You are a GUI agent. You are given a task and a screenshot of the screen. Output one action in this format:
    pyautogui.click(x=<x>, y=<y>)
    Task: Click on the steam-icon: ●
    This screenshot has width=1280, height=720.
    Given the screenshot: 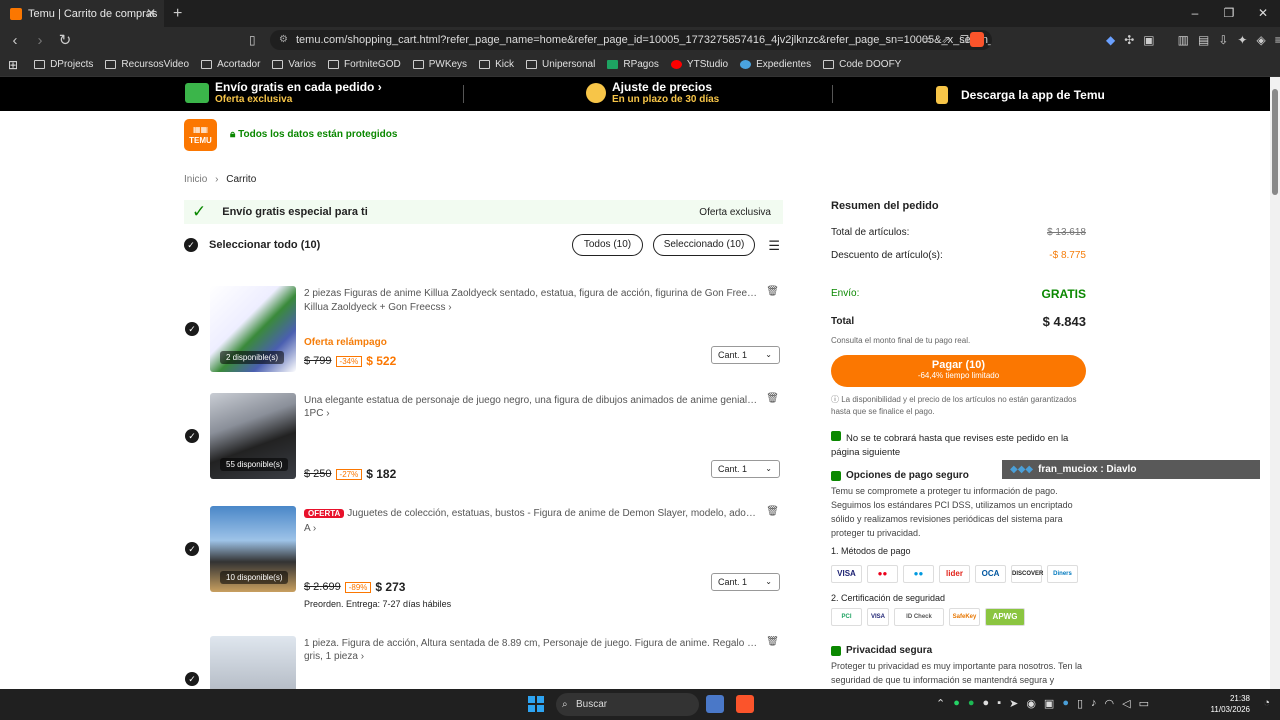 What is the action you would take?
    pyautogui.click(x=986, y=703)
    